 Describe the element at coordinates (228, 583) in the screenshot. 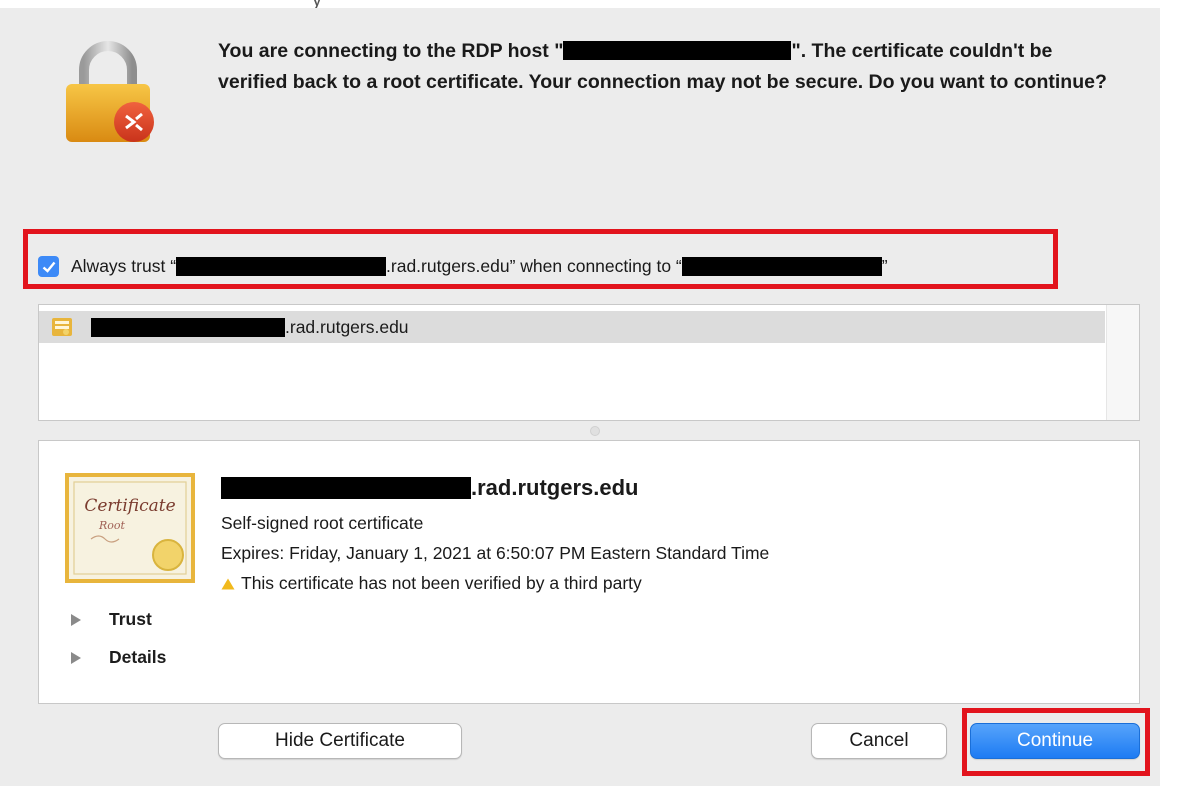

I see `warning-triangle-icon` at that location.